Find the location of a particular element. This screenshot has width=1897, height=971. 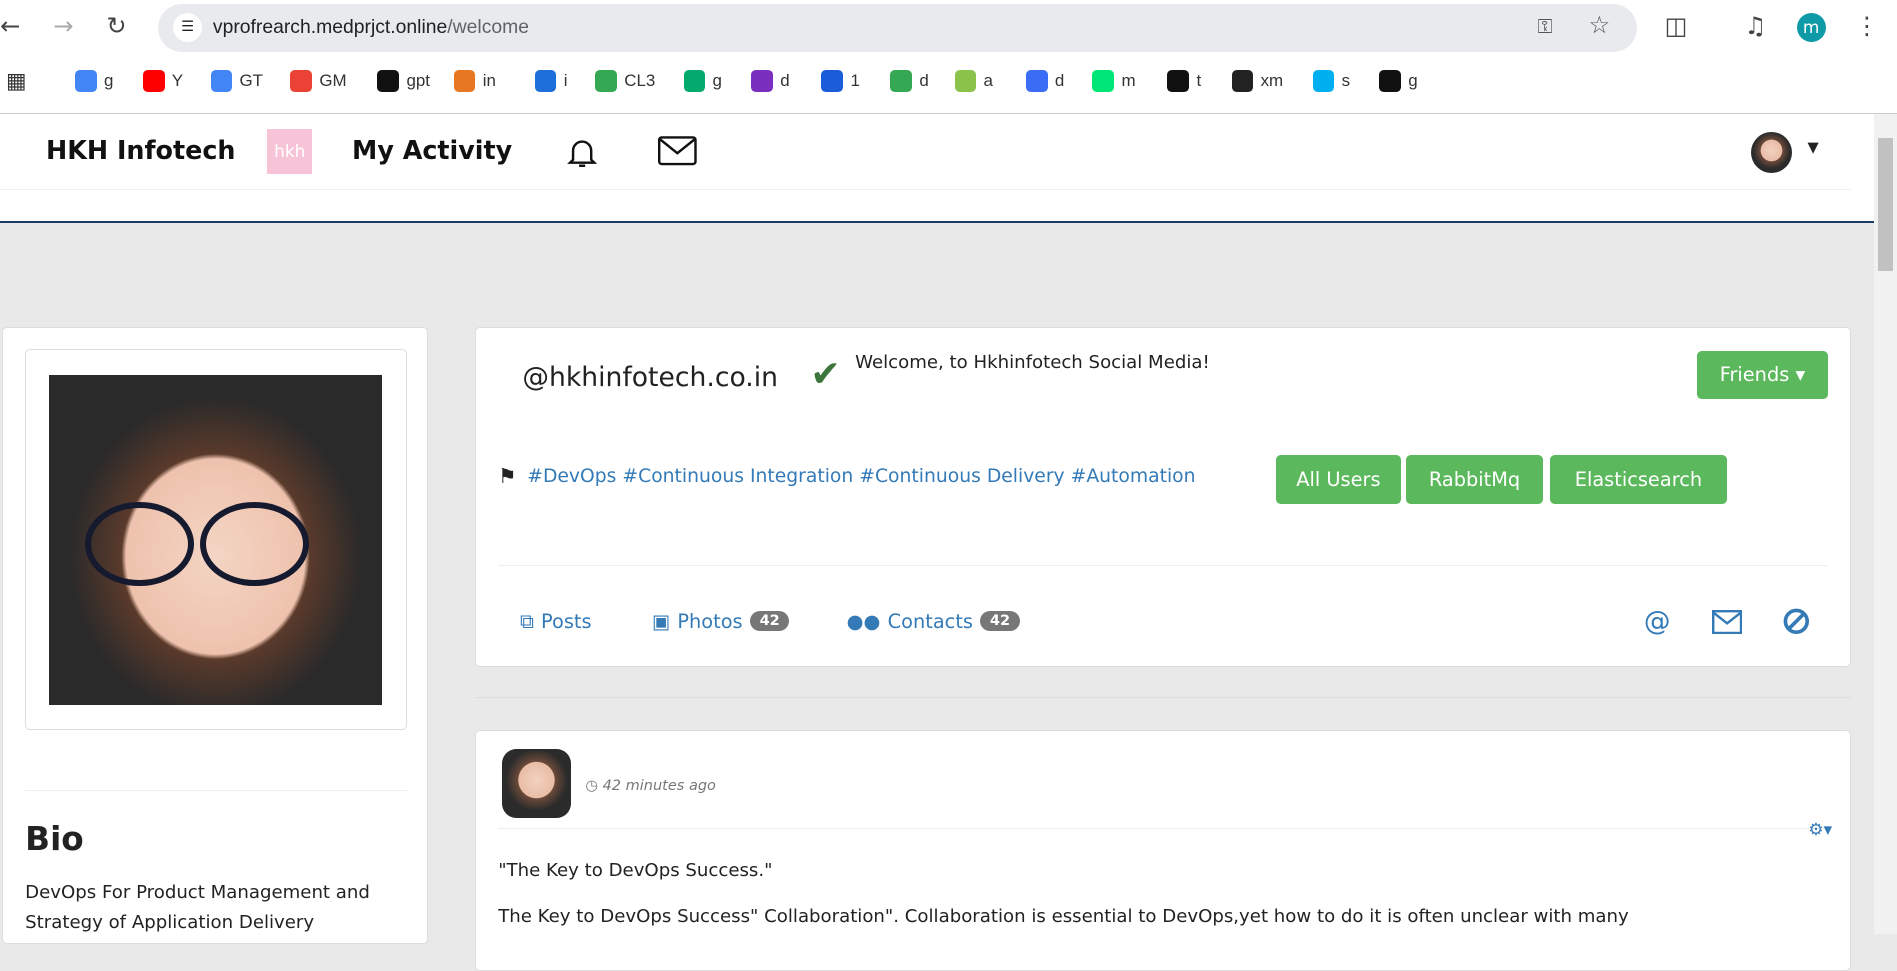

bookmark: gpt is located at coordinates (403, 81).